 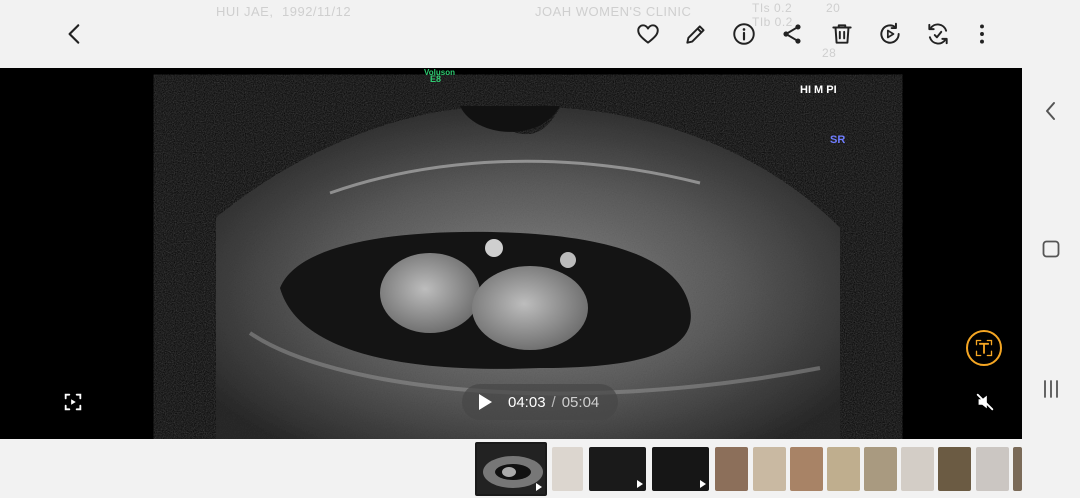 I want to click on home-square-icon, so click(x=1051, y=249).